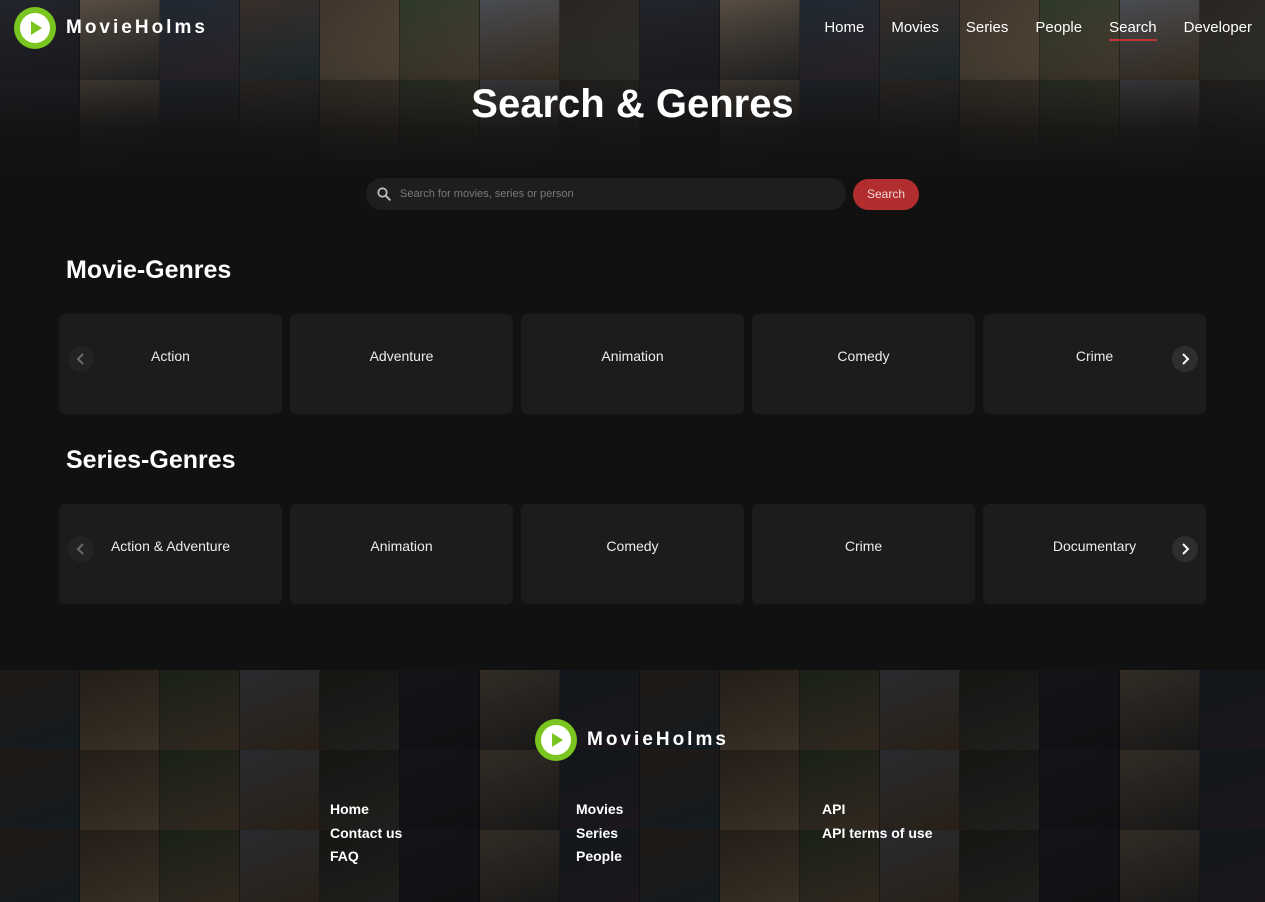 This screenshot has width=1265, height=902. I want to click on footer-column-api: API API terms of use, so click(877, 821).